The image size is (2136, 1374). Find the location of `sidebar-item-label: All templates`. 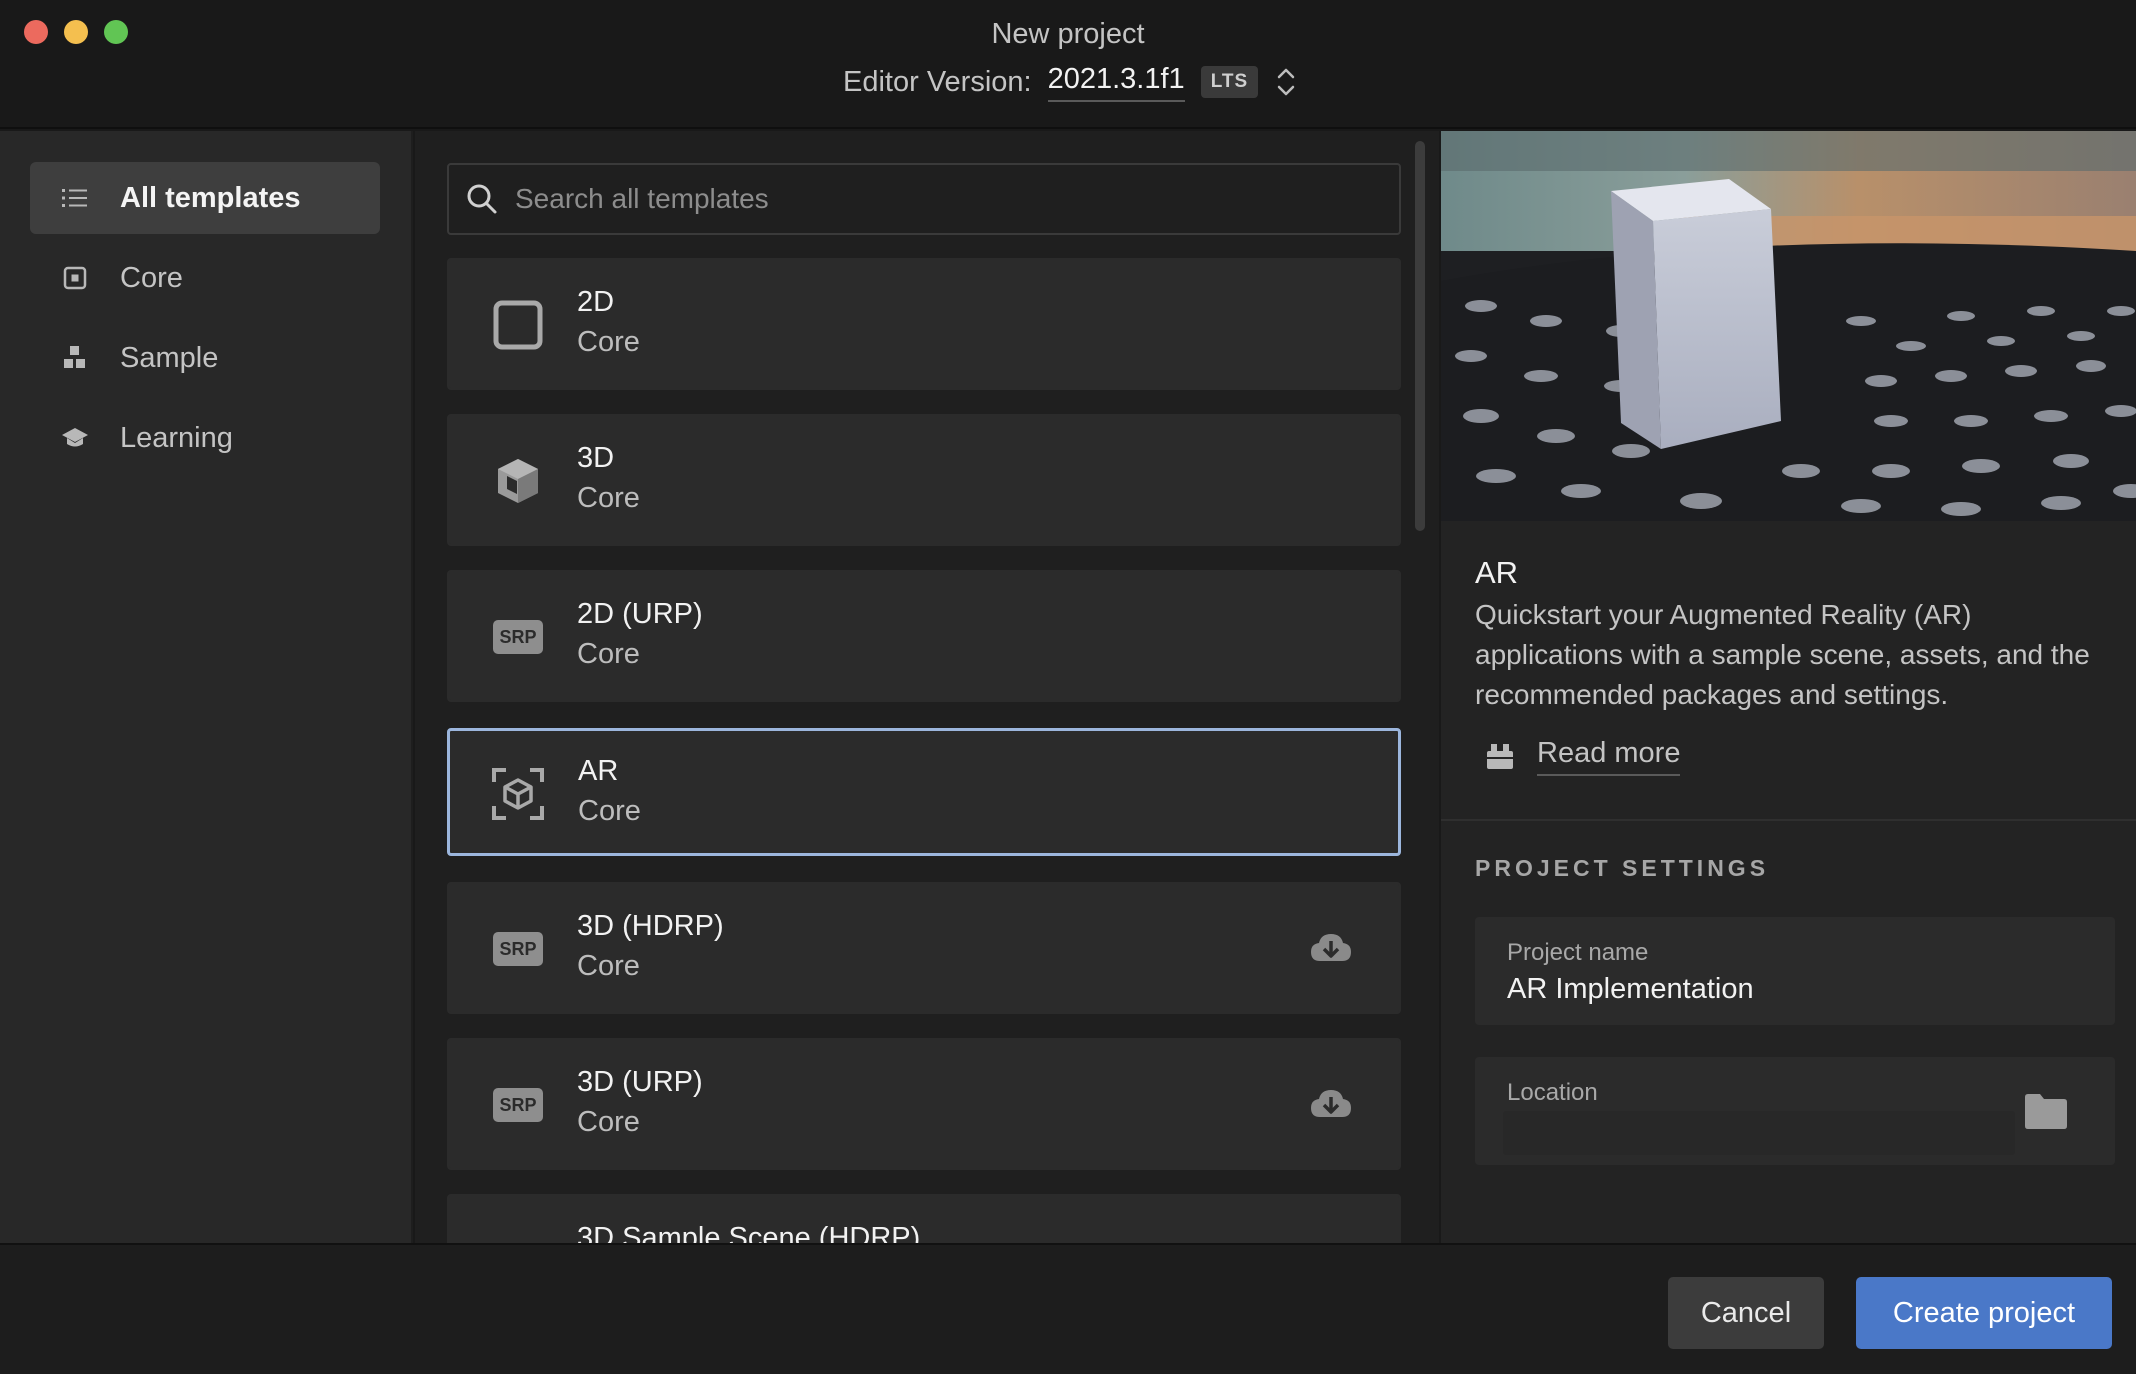

sidebar-item-label: All templates is located at coordinates (210, 197).